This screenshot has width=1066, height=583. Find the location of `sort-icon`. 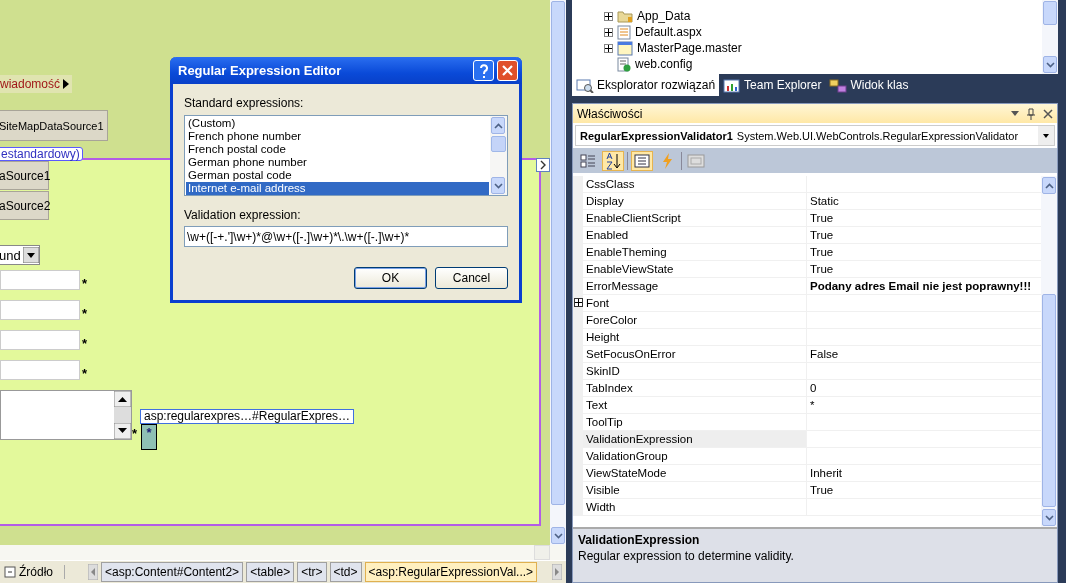

sort-icon is located at coordinates (613, 160).